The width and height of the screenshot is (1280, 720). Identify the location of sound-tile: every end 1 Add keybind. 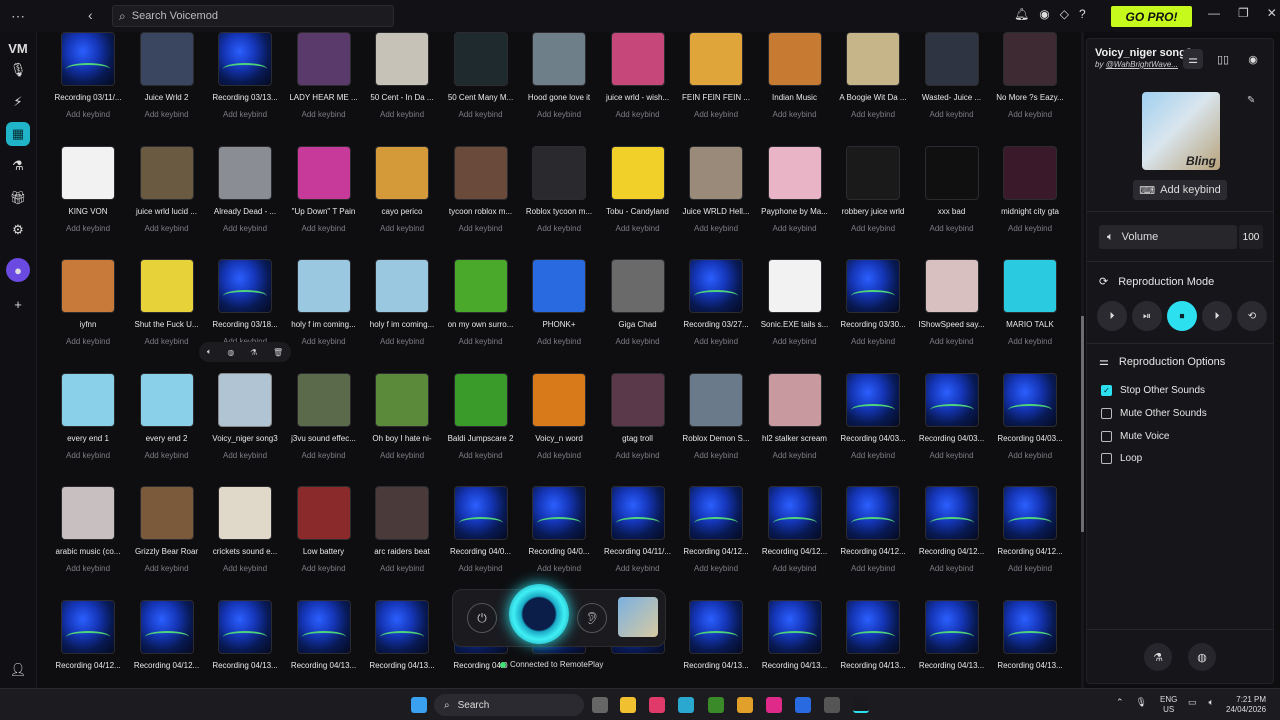
(88, 426).